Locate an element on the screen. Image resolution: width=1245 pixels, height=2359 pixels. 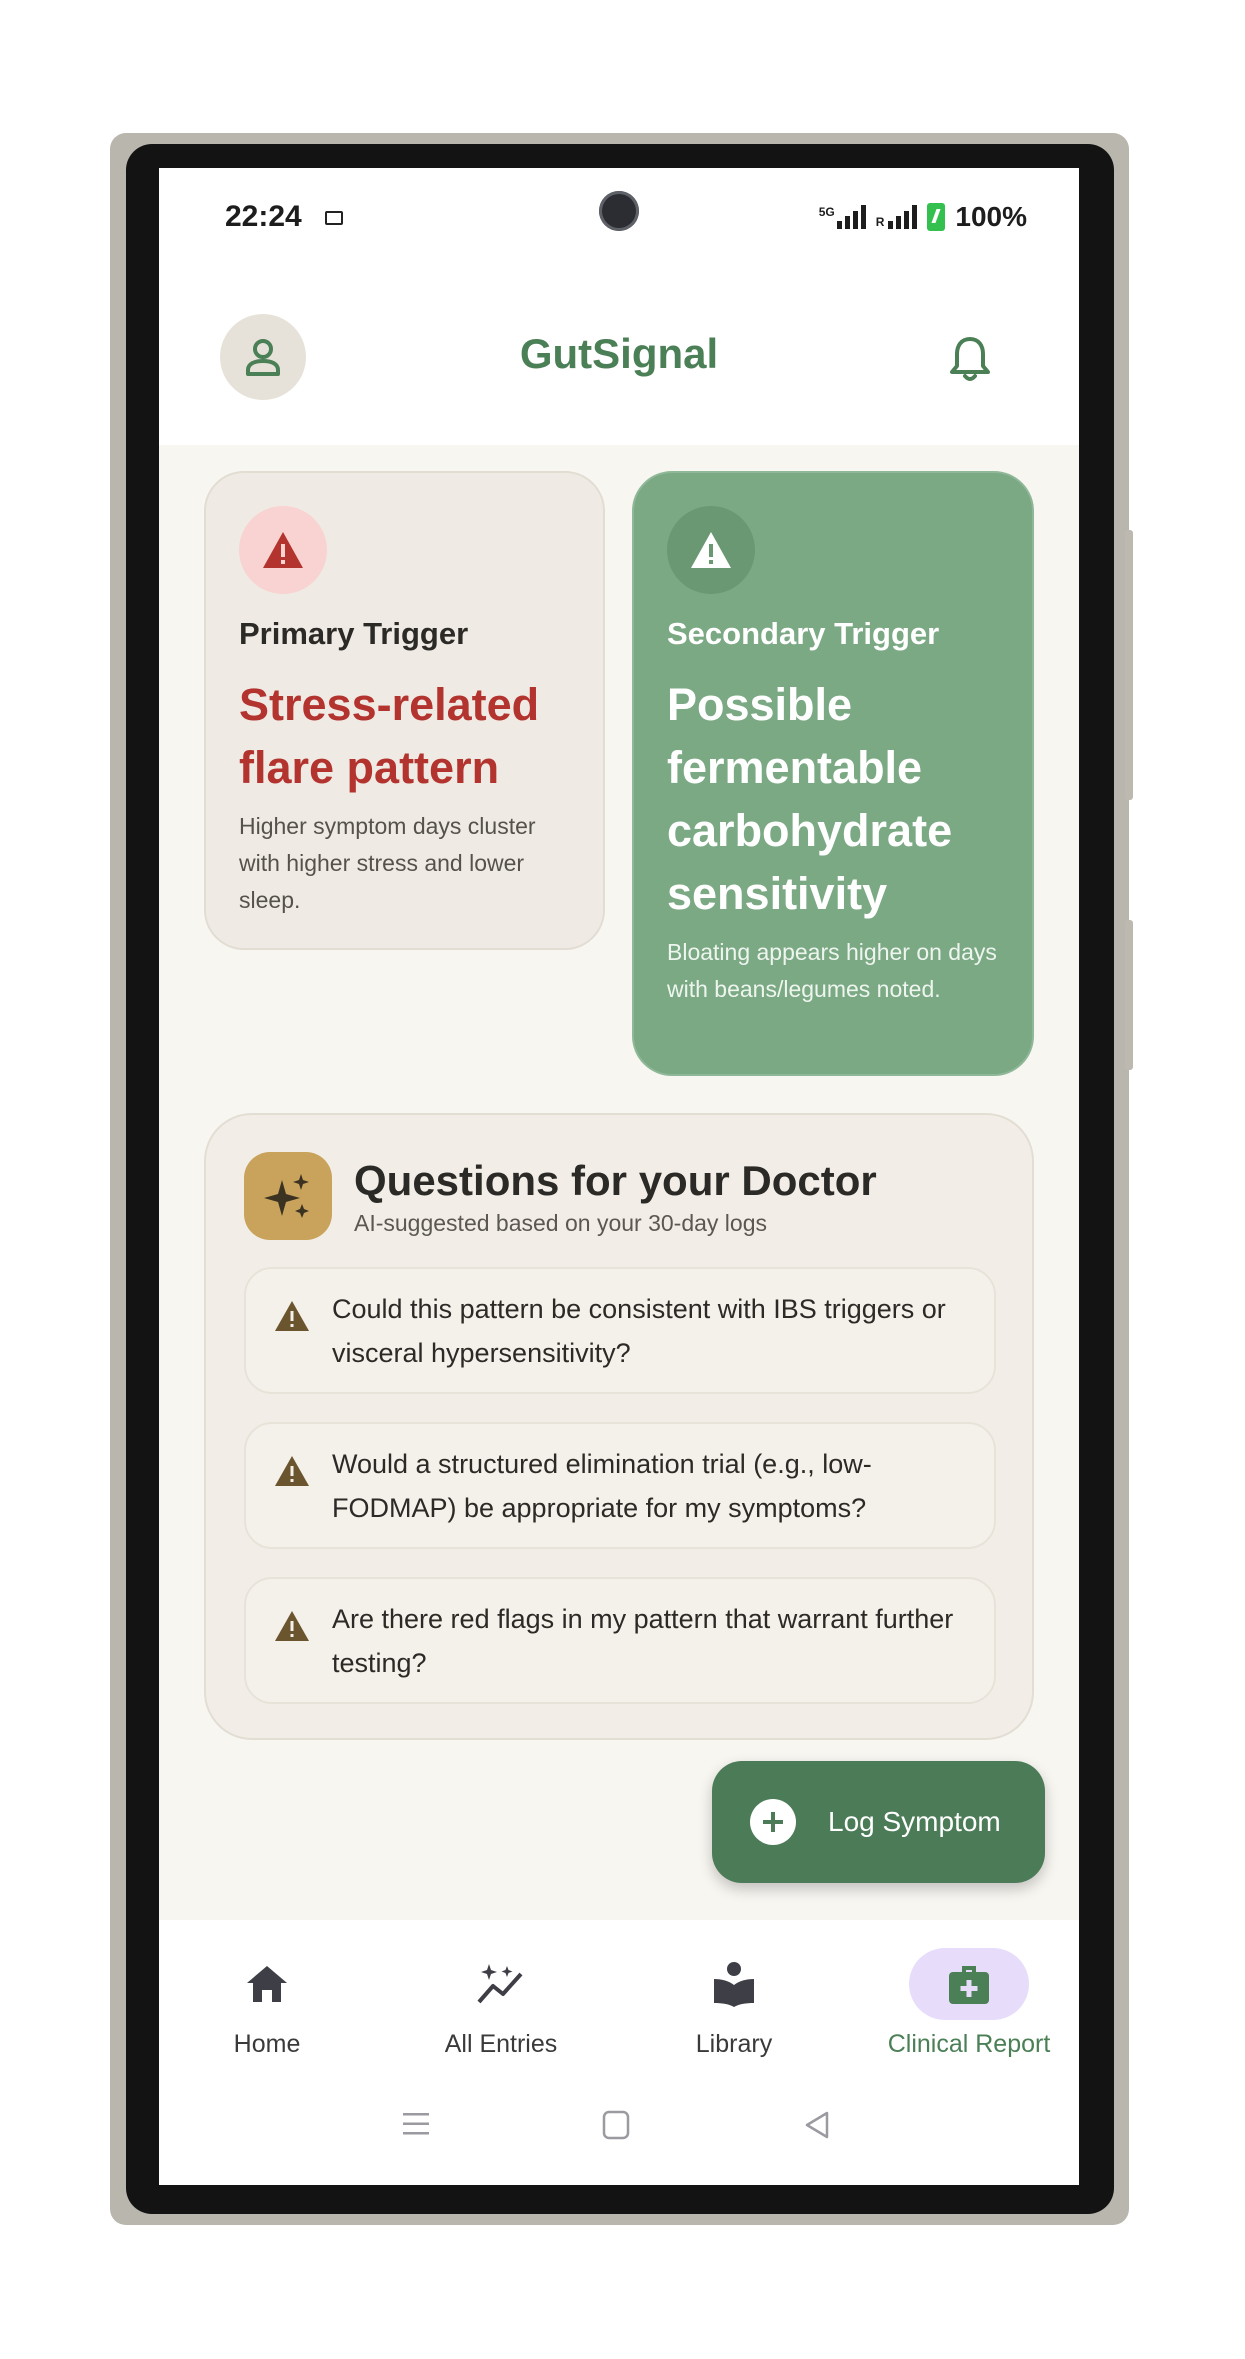
plus-icon is located at coordinates (773, 1822).